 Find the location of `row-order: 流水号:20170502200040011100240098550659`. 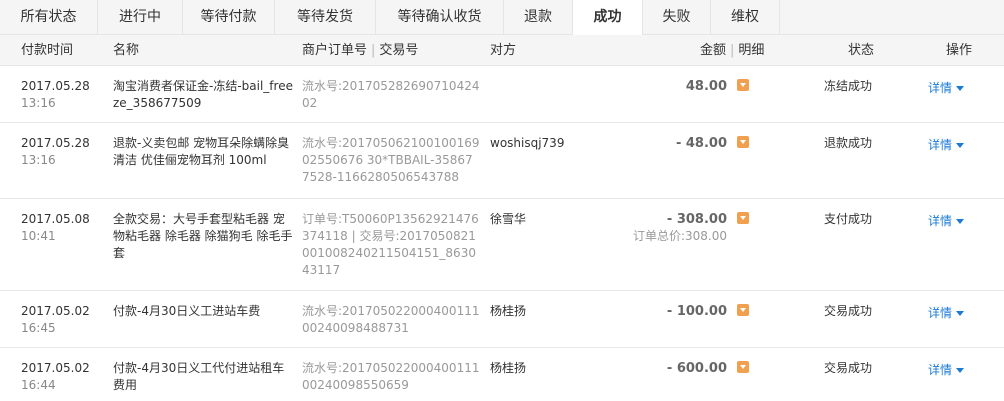

row-order: 流水号:20170502200040011100240098550659 is located at coordinates (391, 376).